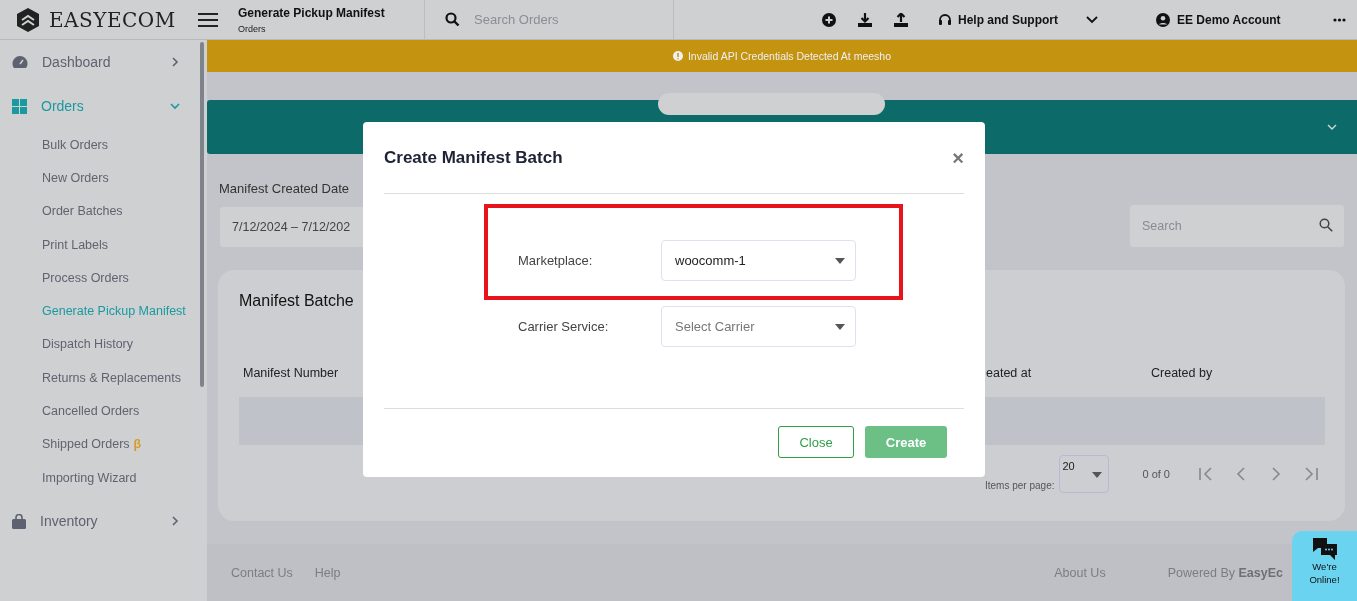 The image size is (1357, 601). What do you see at coordinates (262, 572) in the screenshot?
I see `footer-link: Contact Us` at bounding box center [262, 572].